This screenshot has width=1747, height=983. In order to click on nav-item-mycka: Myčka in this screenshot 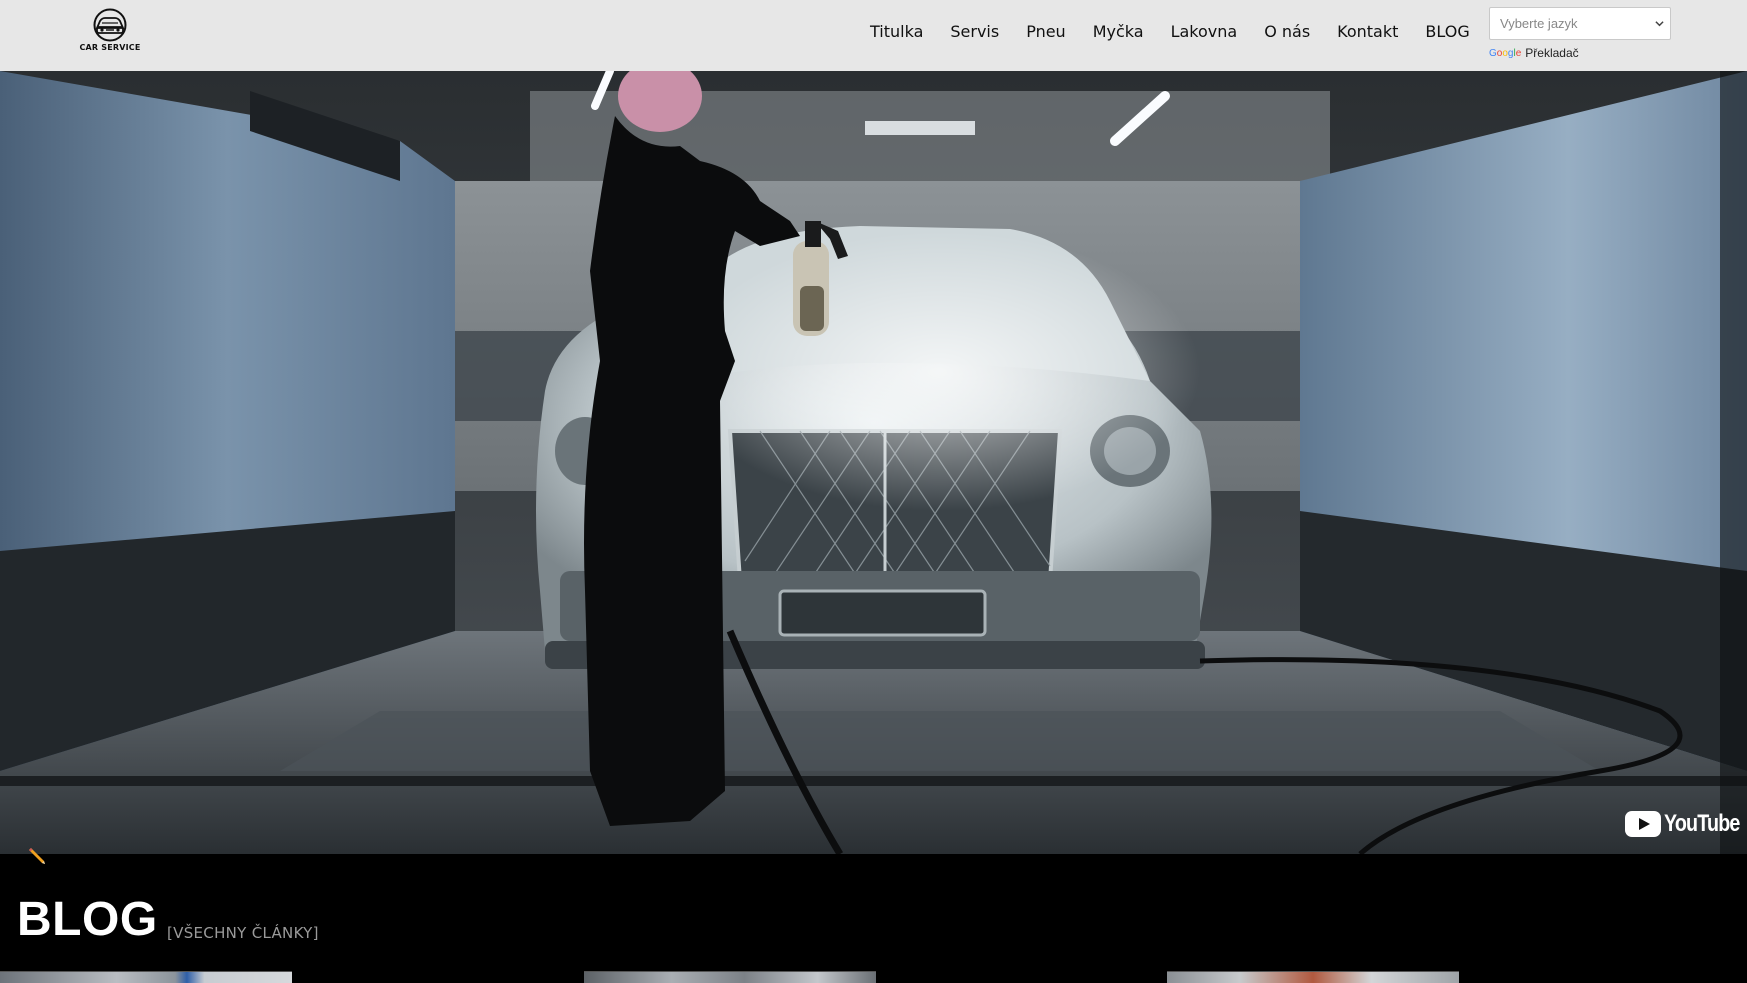, I will do `click(1118, 32)`.